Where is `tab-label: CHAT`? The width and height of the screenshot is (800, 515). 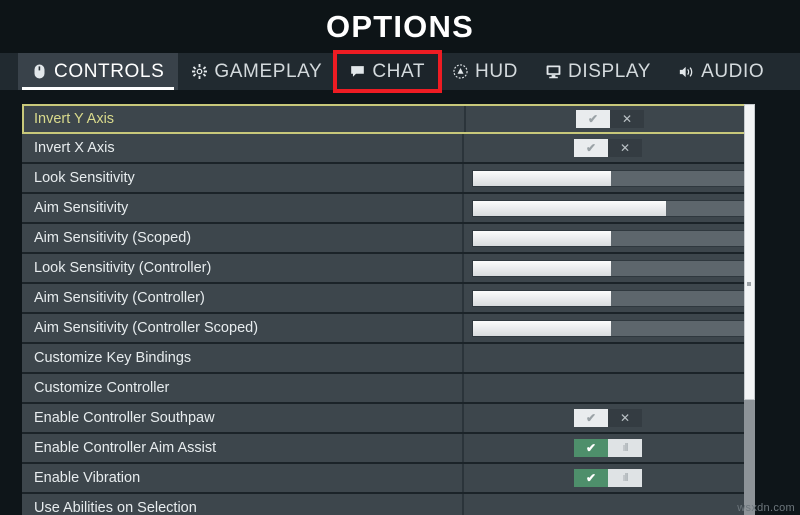
tab-label: CHAT is located at coordinates (399, 71).